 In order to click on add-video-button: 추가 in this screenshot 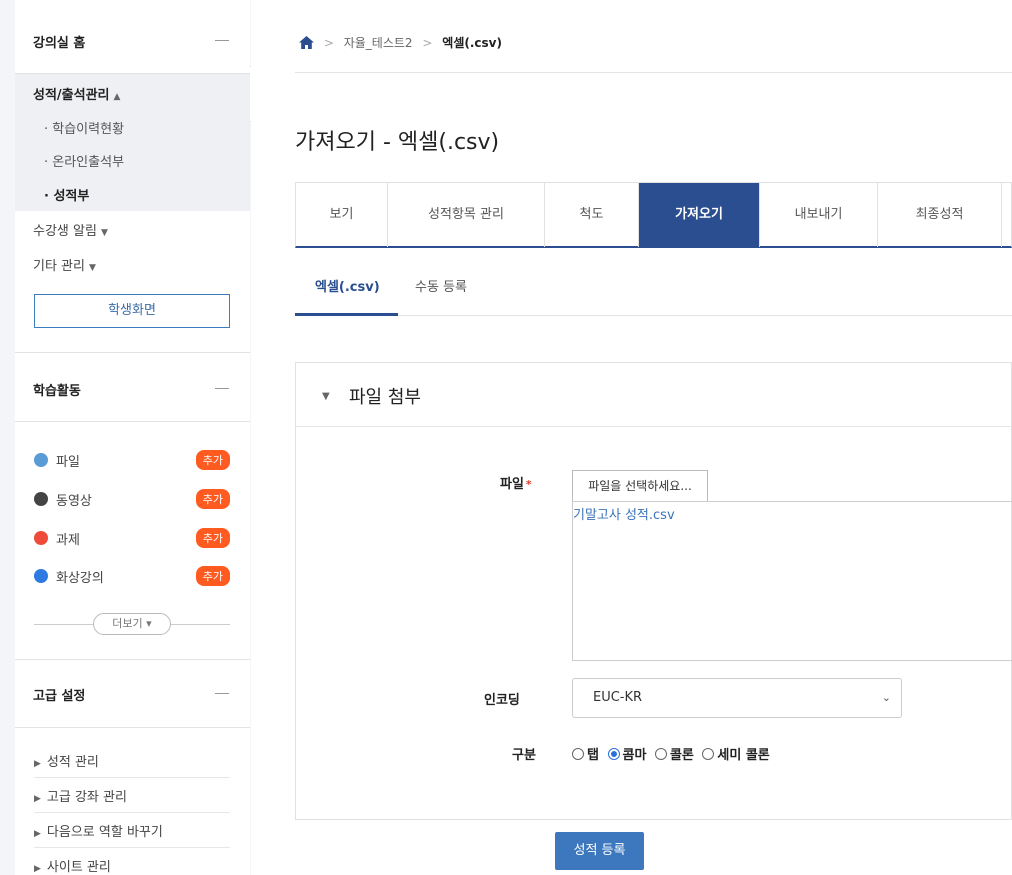, I will do `click(212, 499)`.